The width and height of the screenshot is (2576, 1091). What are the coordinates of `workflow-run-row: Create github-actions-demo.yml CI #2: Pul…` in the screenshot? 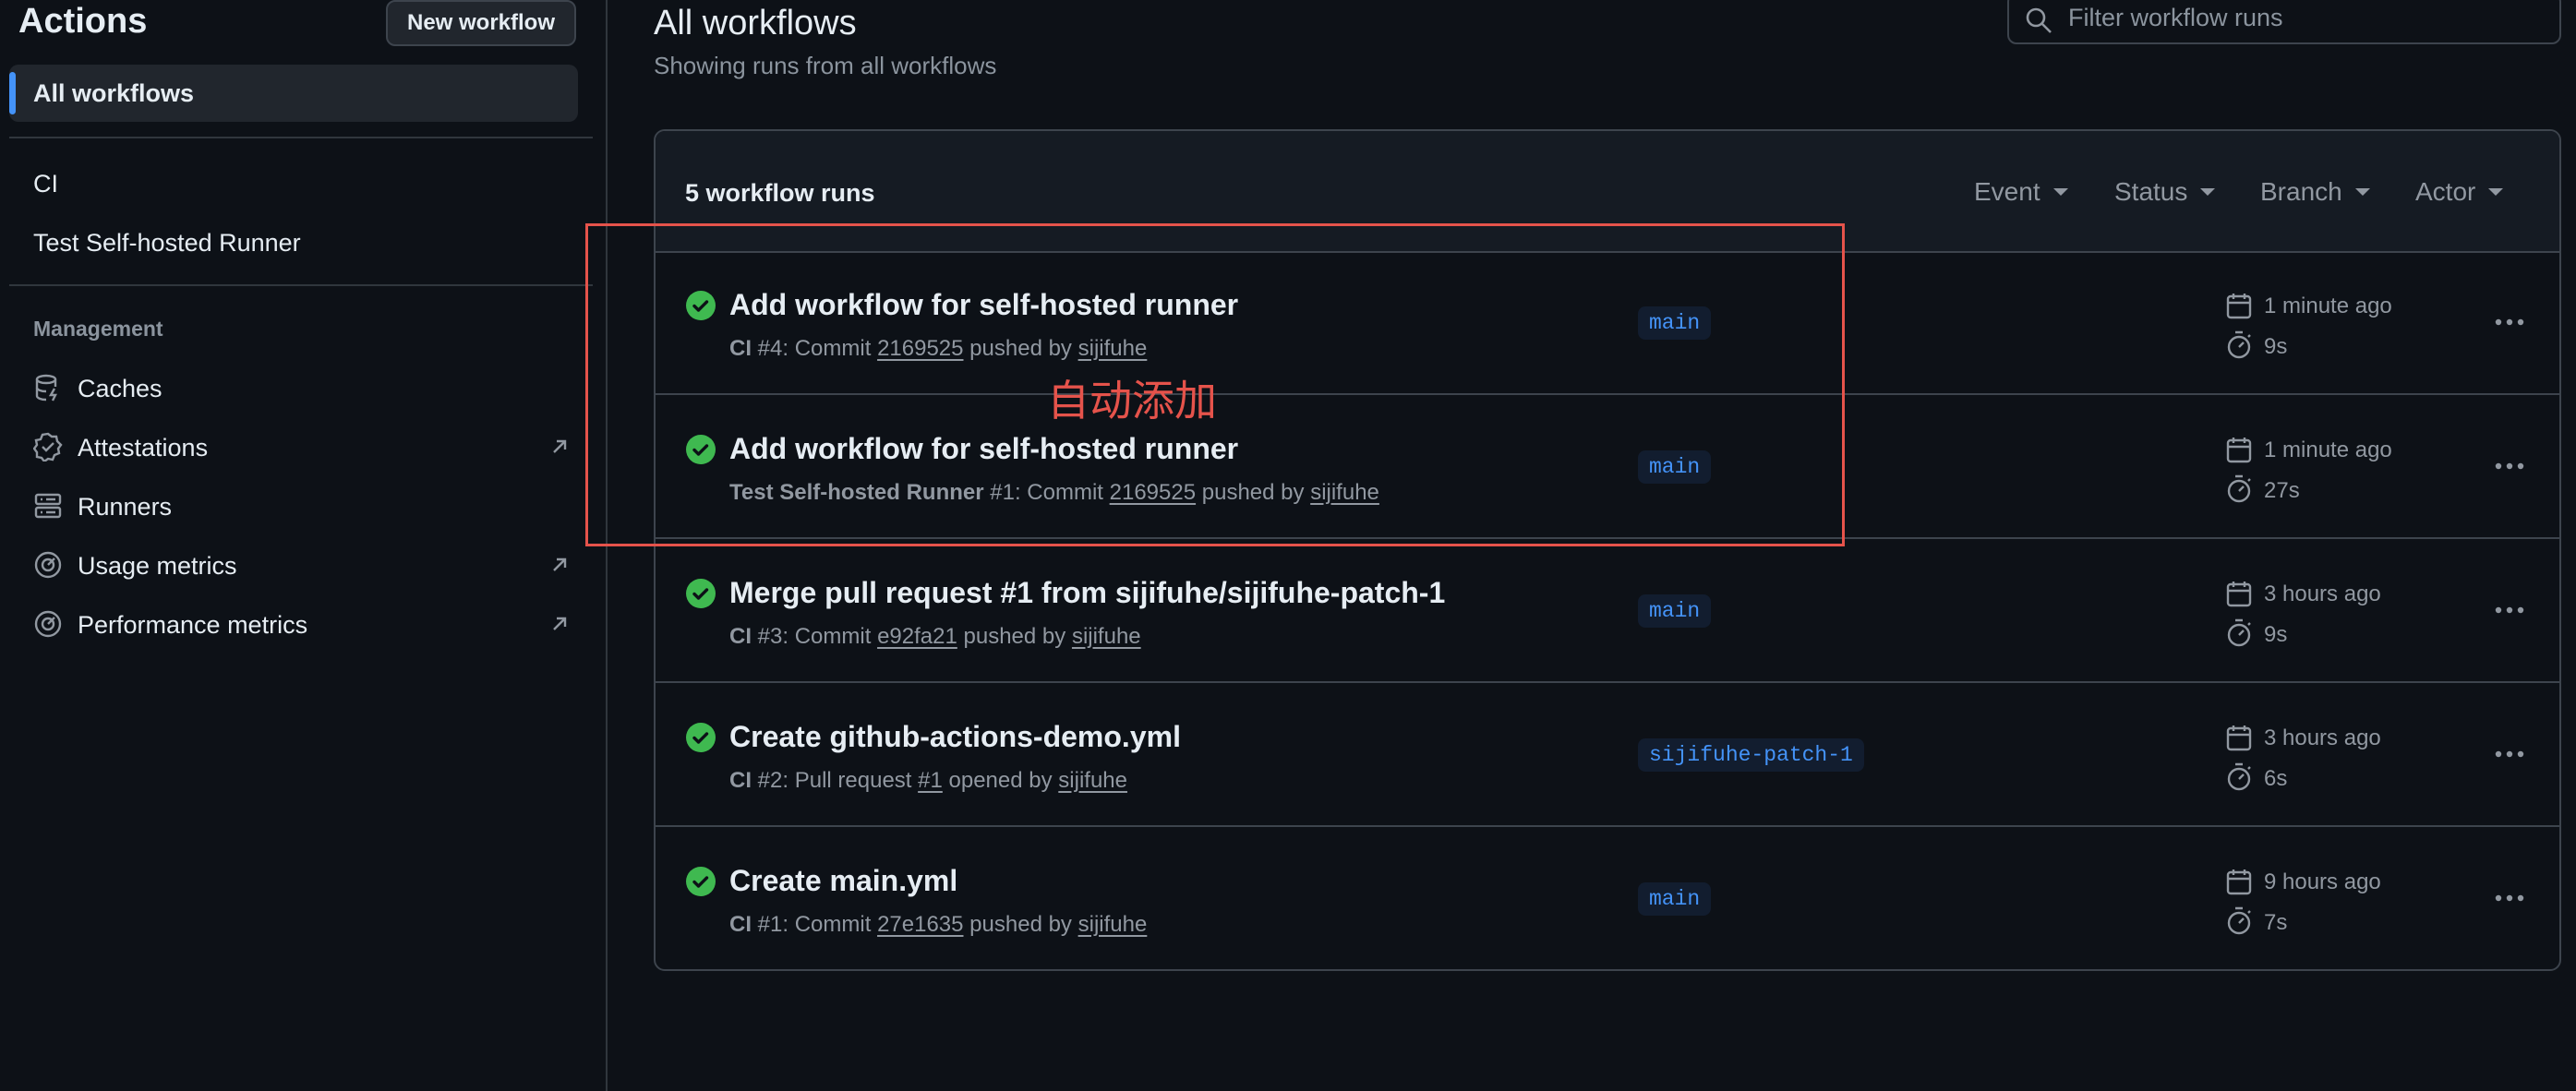 It's located at (1607, 755).